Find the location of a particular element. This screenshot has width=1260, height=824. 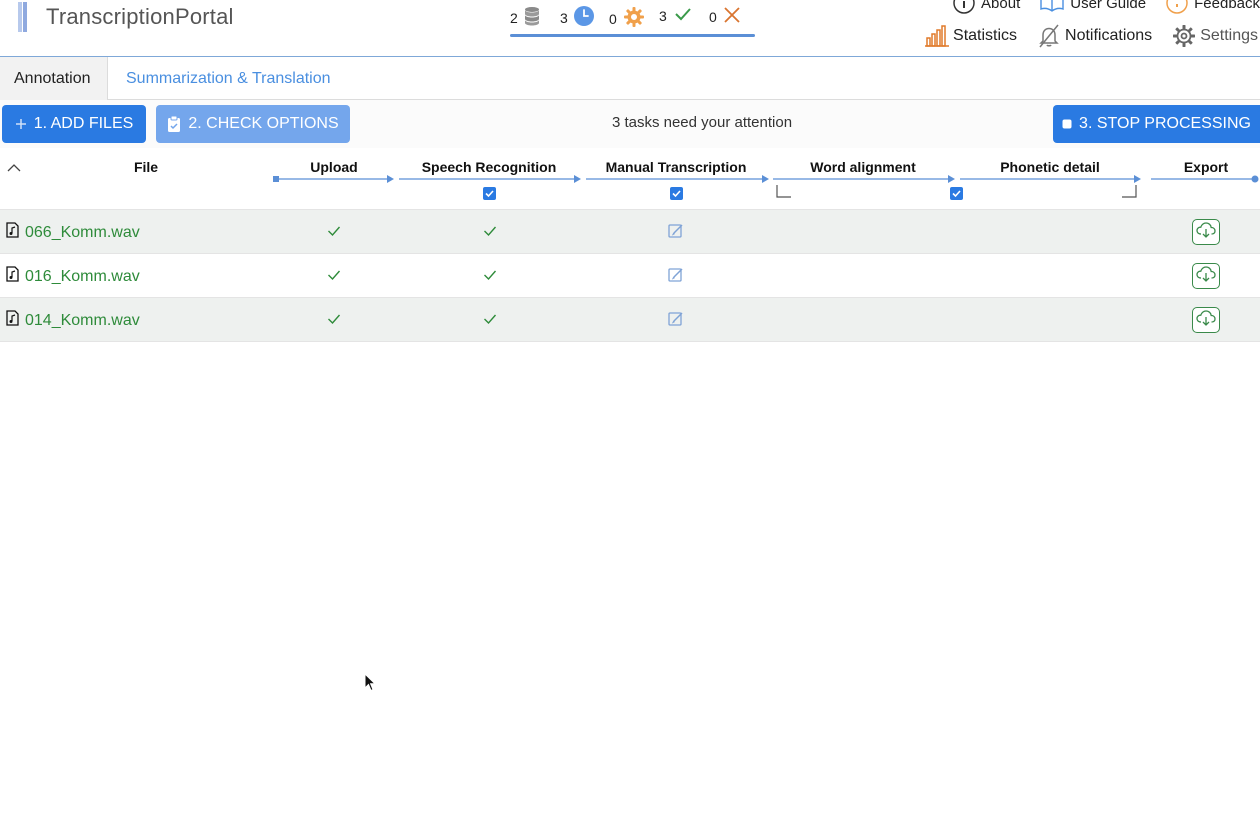

book-icon is located at coordinates (1052, 6).